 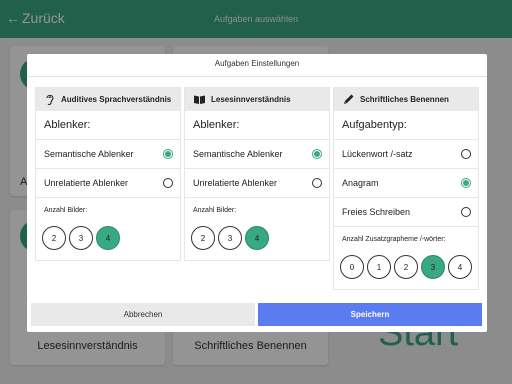 I want to click on pencil-icon, so click(x=349, y=99).